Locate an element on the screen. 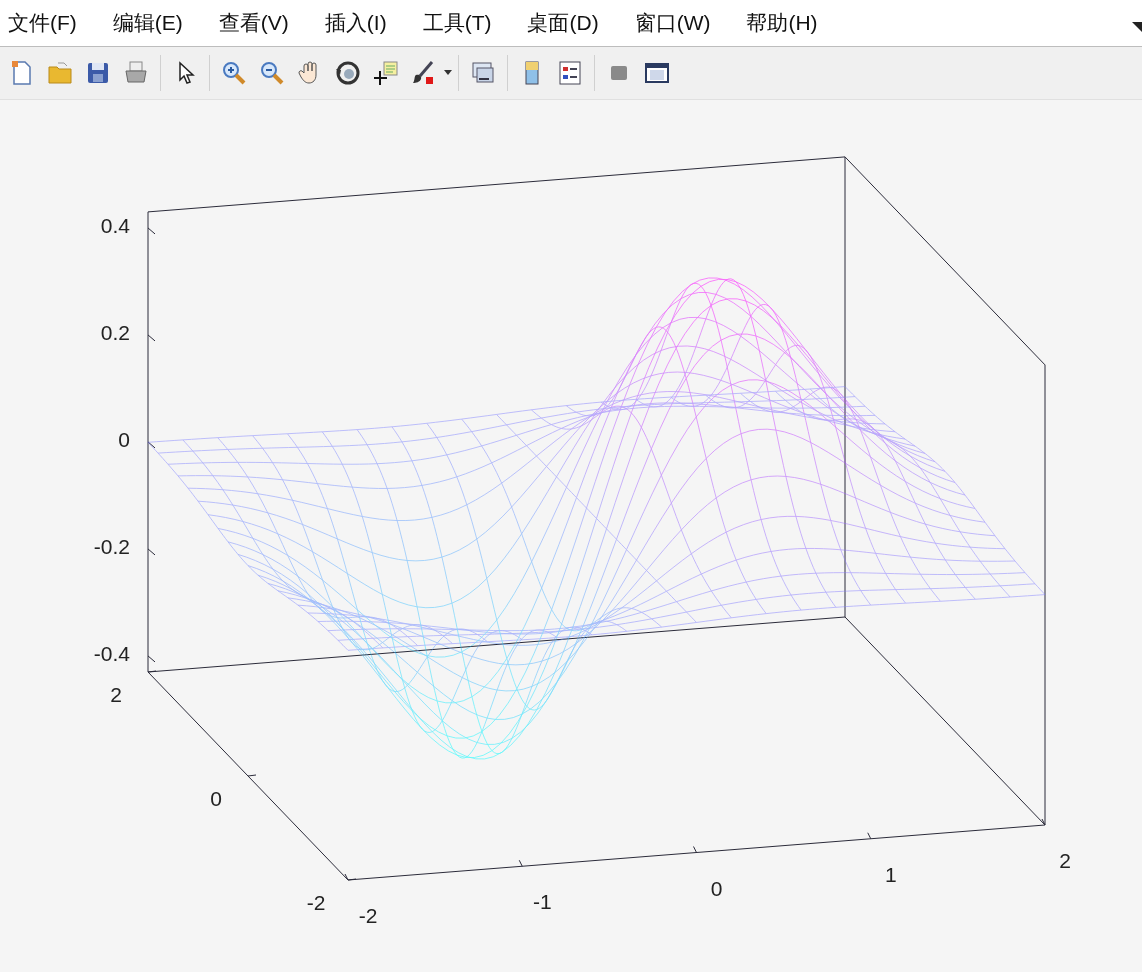 The image size is (1142, 972). z-tick-label: -0.2 is located at coordinates (111, 546).